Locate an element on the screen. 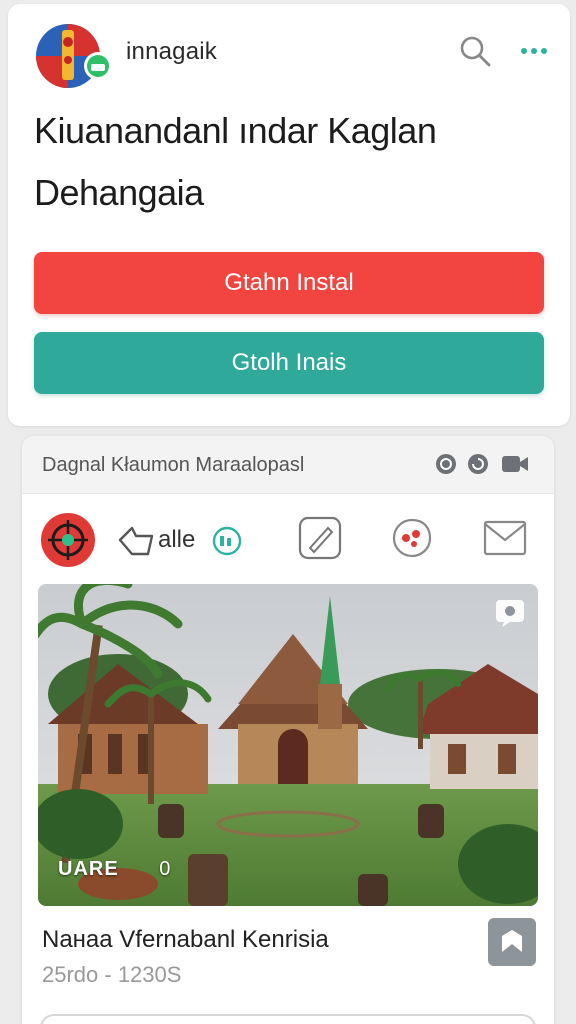 The height and width of the screenshot is (1024, 576). chat-badge-icon is located at coordinates (227, 543).